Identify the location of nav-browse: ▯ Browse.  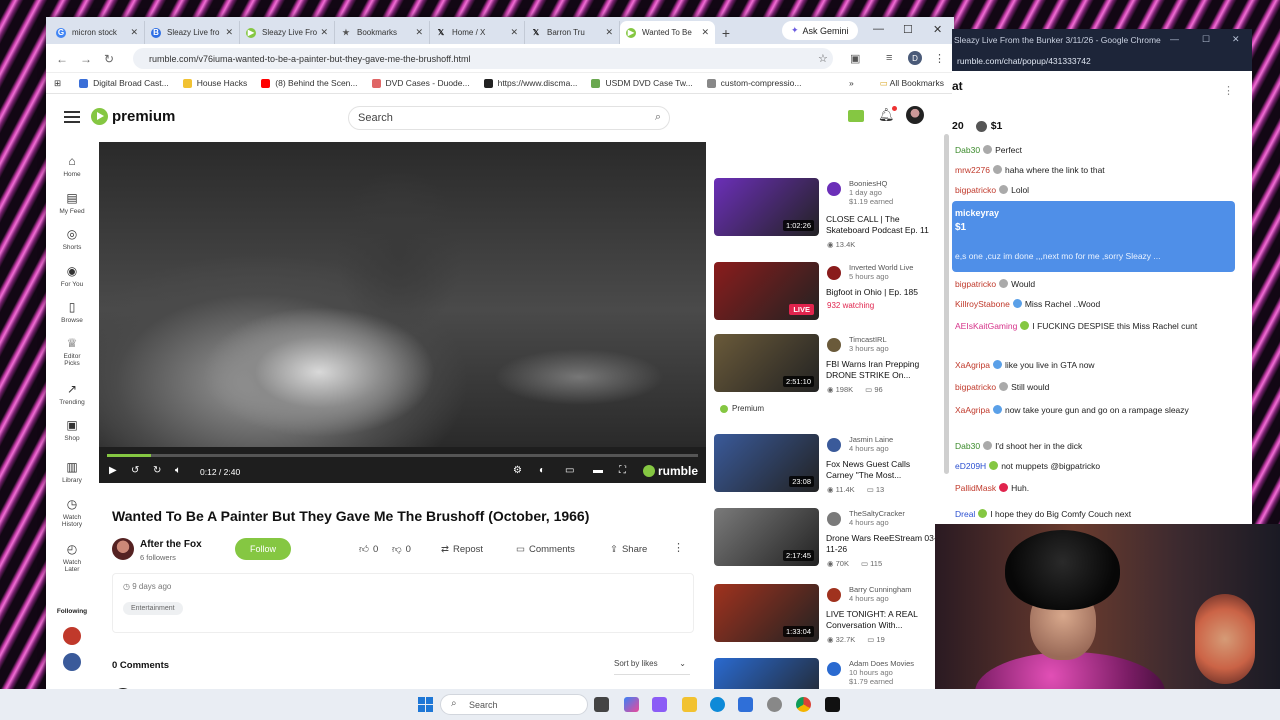
(72, 312).